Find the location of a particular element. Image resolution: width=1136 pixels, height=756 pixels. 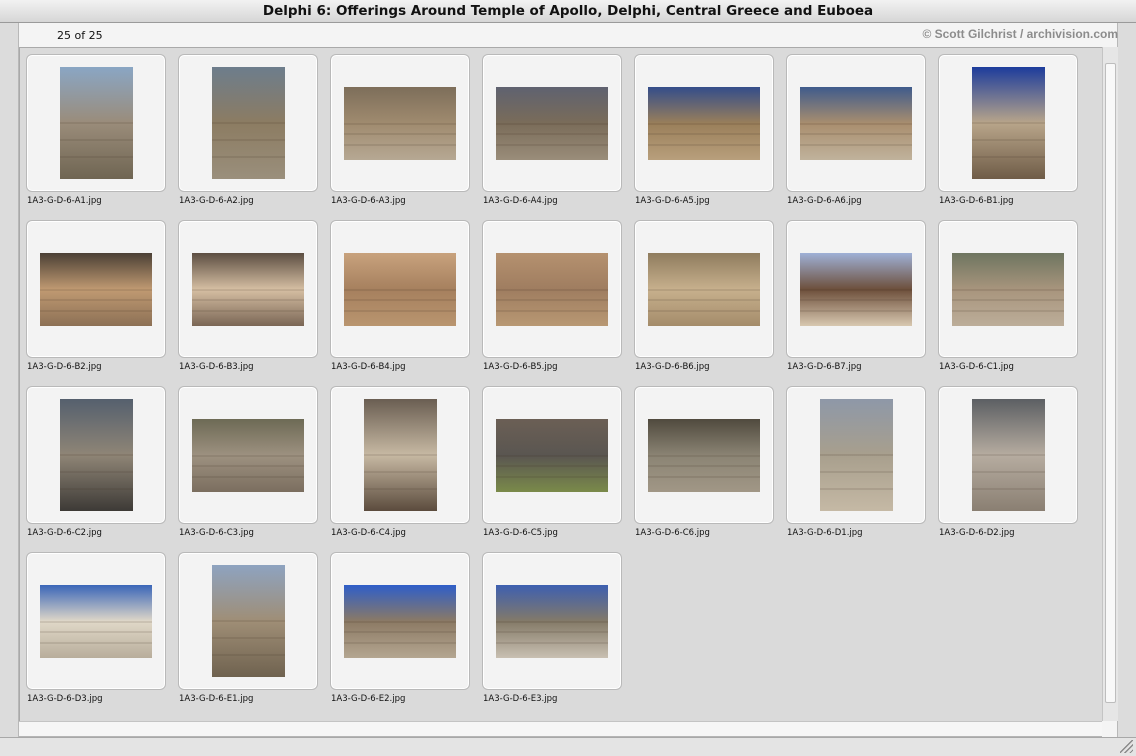

thumbnail-item: 1A3-G-D-6-C4.jpg is located at coordinates (400, 469).